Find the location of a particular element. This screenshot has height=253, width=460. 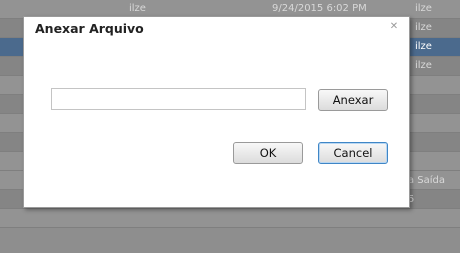

dialog-title: Anexar Arquivo is located at coordinates (89, 28).